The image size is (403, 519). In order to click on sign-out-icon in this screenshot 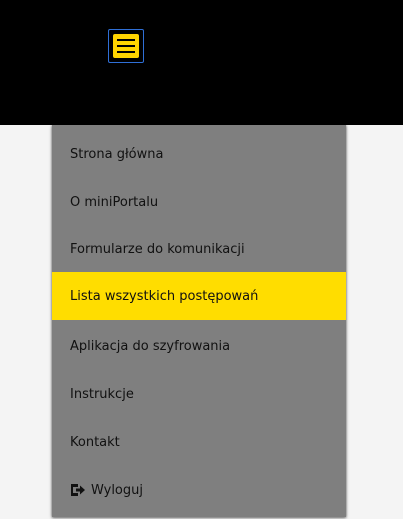, I will do `click(78, 490)`.